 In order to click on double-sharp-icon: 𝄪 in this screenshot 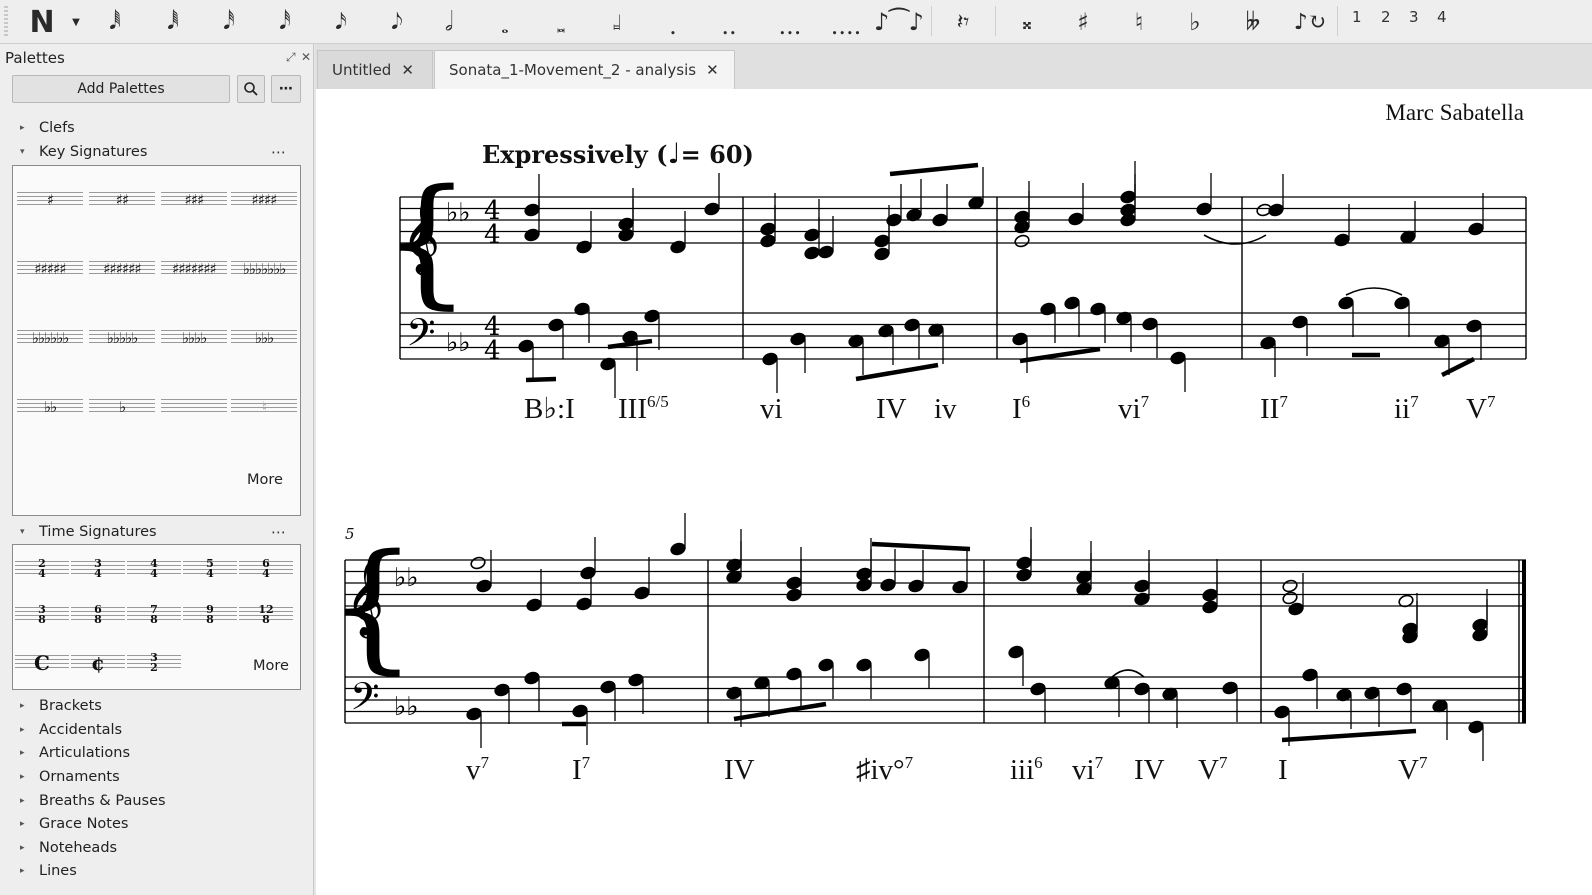, I will do `click(1027, 22)`.